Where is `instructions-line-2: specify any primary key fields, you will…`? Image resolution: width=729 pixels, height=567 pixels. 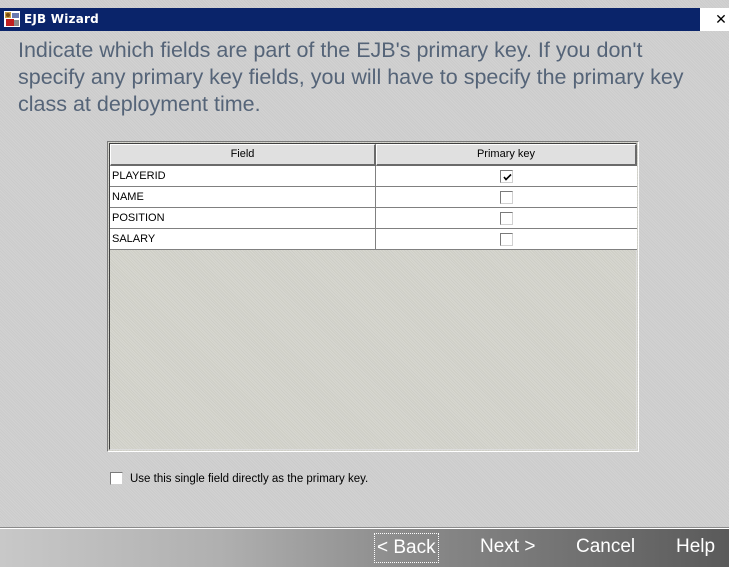
instructions-line-2: specify any primary key fields, you will… is located at coordinates (351, 77).